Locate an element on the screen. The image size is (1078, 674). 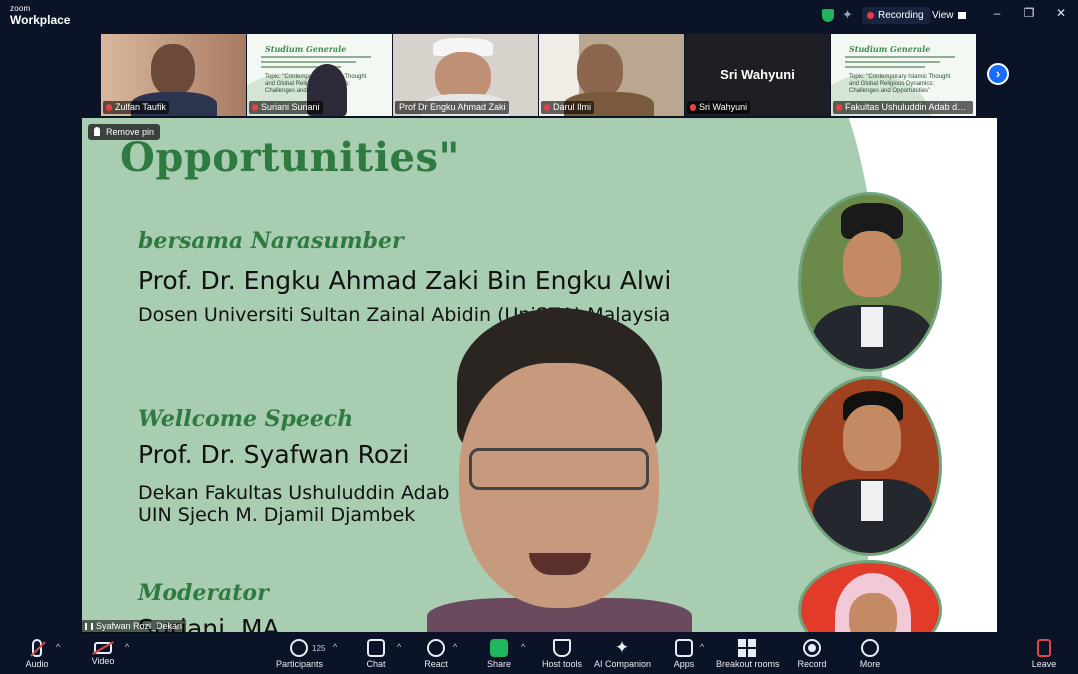
react-button: React is located at coordinates (436, 653).